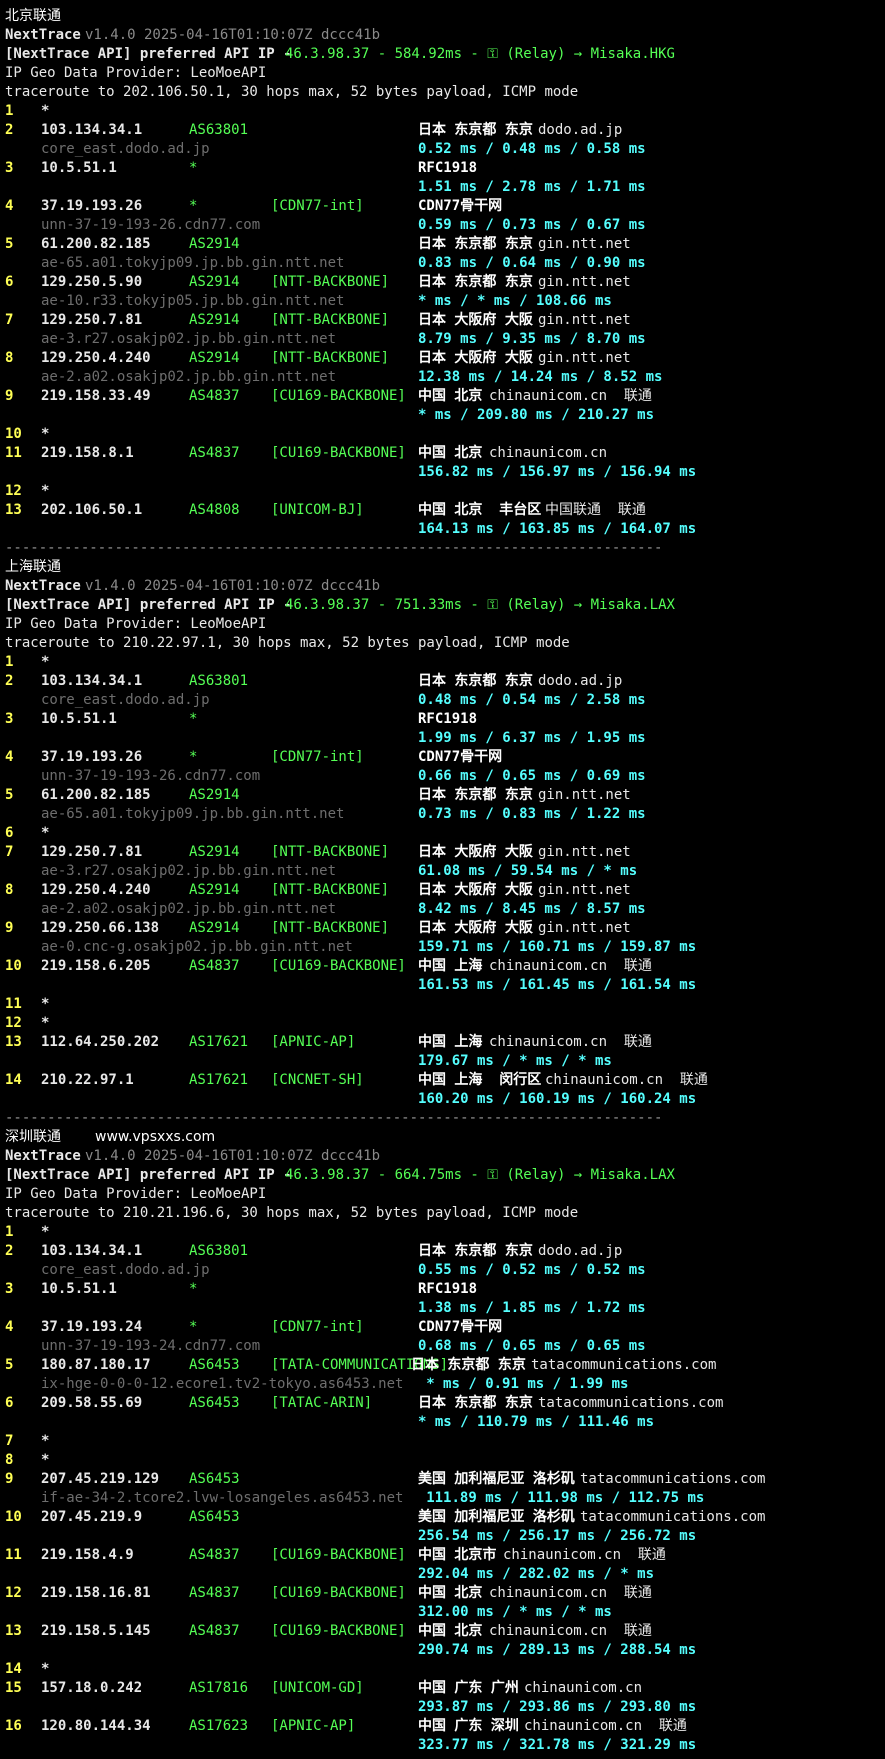 The width and height of the screenshot is (885, 1759). I want to click on hop-number: 1, so click(9, 111).